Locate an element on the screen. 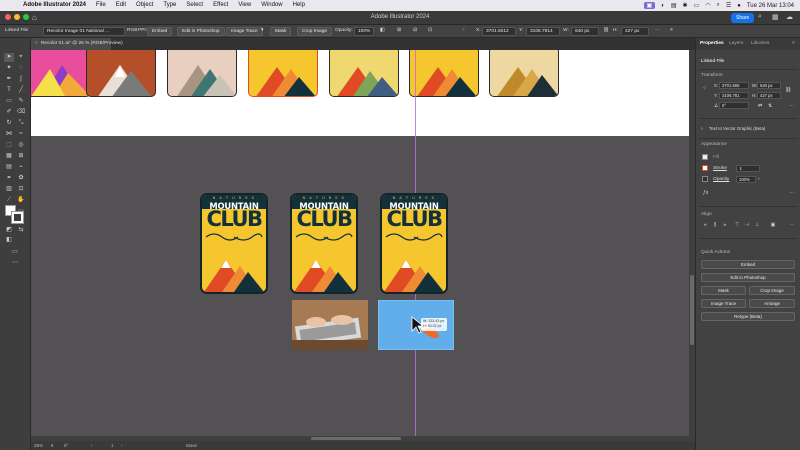 This screenshot has height=450, width=800. width-tool-icon: ⋈ is located at coordinates (9, 134).